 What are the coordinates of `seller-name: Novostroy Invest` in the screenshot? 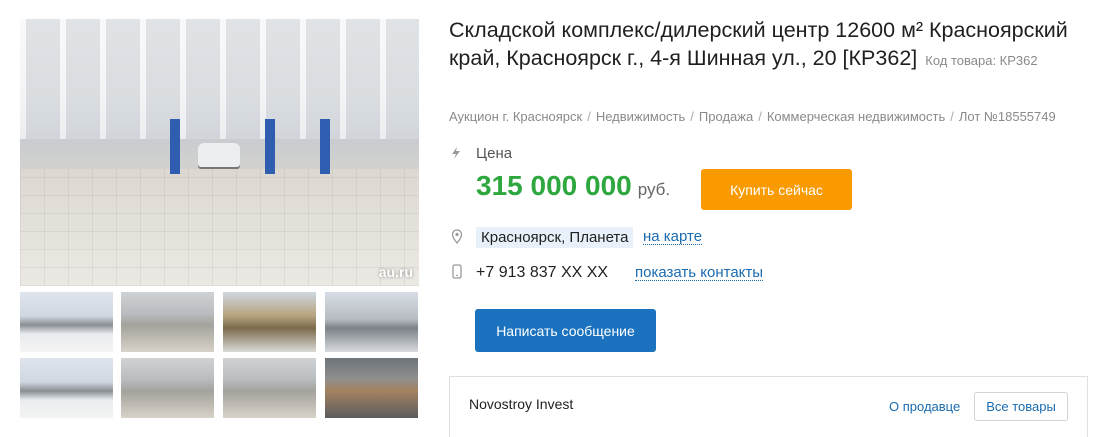 It's located at (521, 404).